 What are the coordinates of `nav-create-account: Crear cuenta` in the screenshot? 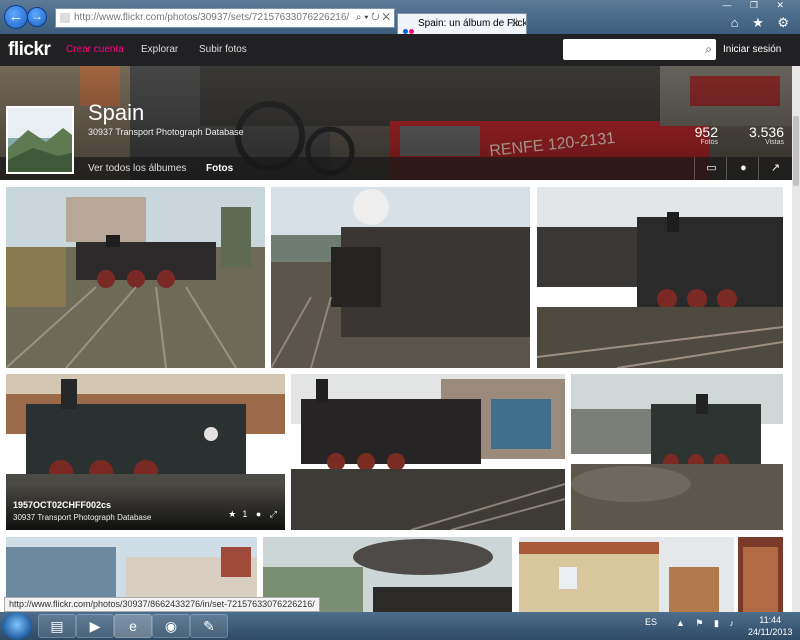 It's located at (95, 49).